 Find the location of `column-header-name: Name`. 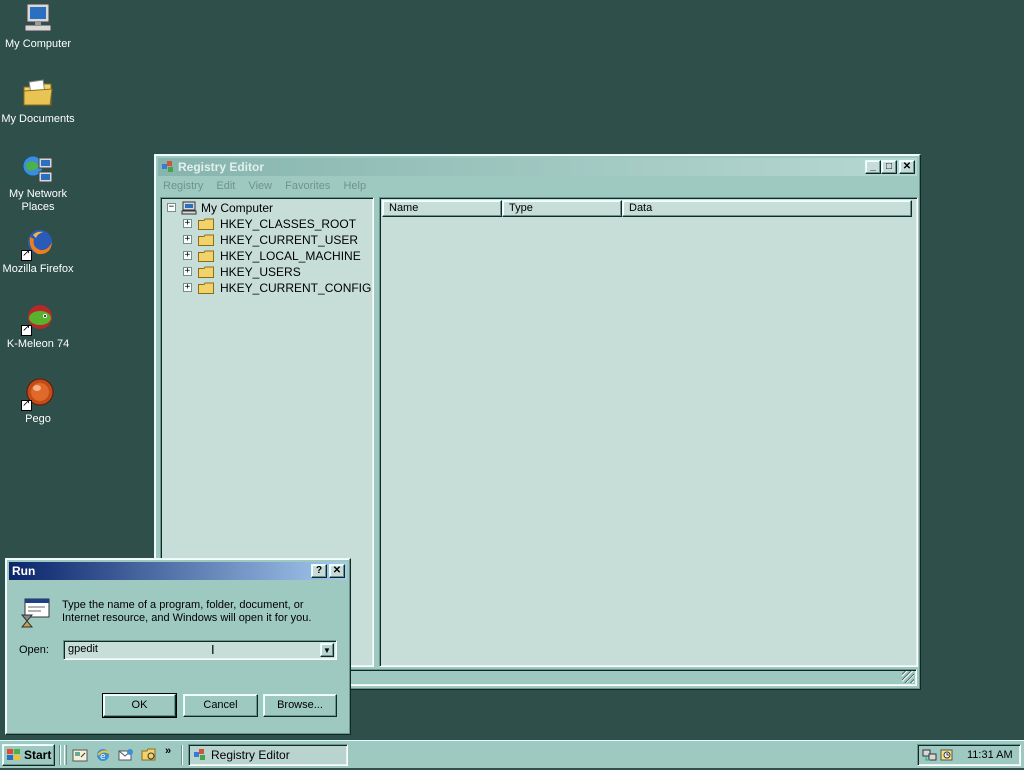

column-header-name: Name is located at coordinates (442, 208).